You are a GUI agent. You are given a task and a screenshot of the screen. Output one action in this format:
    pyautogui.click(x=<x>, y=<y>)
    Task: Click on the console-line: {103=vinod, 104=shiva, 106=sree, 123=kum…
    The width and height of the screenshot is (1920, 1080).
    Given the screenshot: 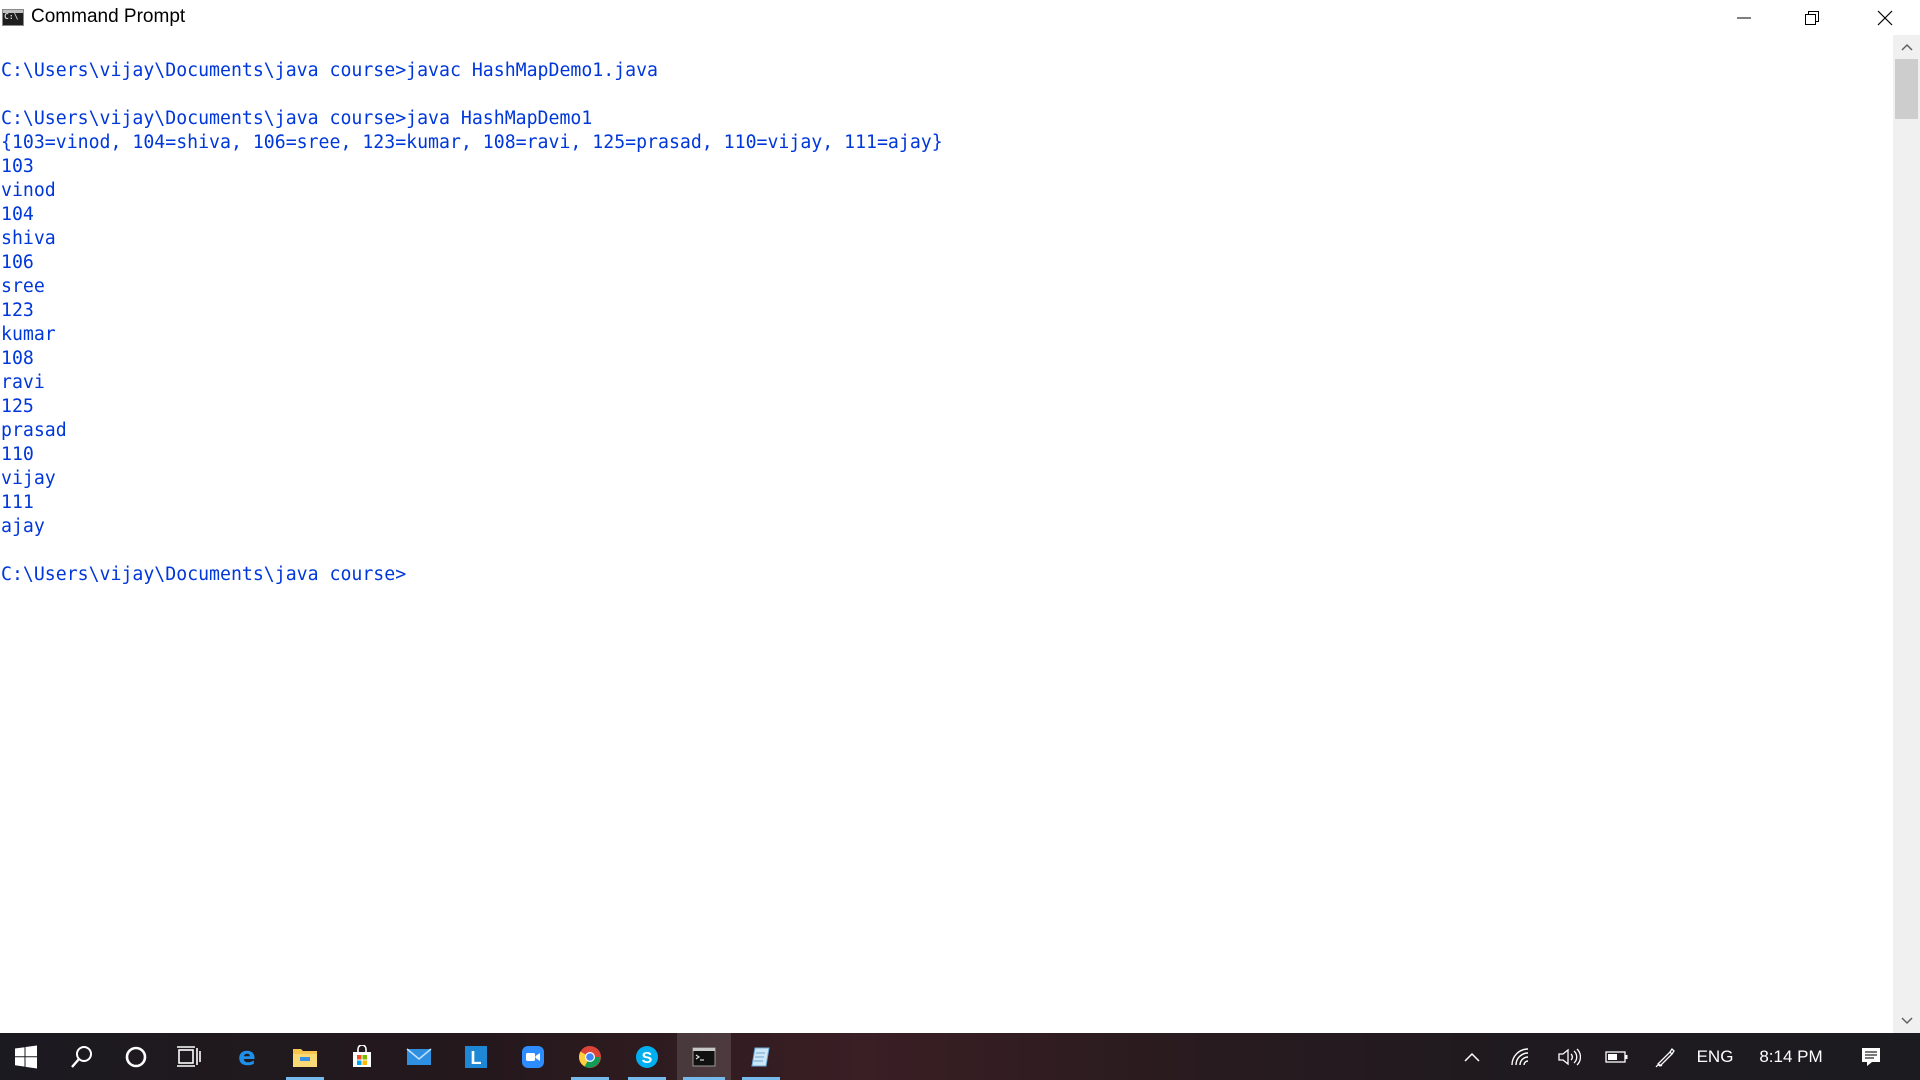 What is the action you would take?
    pyautogui.click(x=472, y=142)
    